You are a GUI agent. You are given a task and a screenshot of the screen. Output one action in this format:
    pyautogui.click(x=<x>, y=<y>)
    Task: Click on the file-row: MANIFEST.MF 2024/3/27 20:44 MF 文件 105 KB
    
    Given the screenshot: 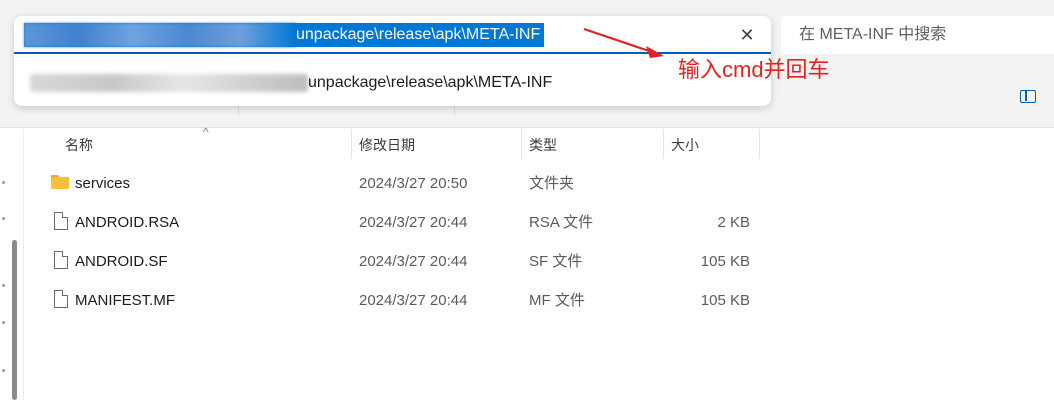 What is the action you would take?
    pyautogui.click(x=539, y=301)
    